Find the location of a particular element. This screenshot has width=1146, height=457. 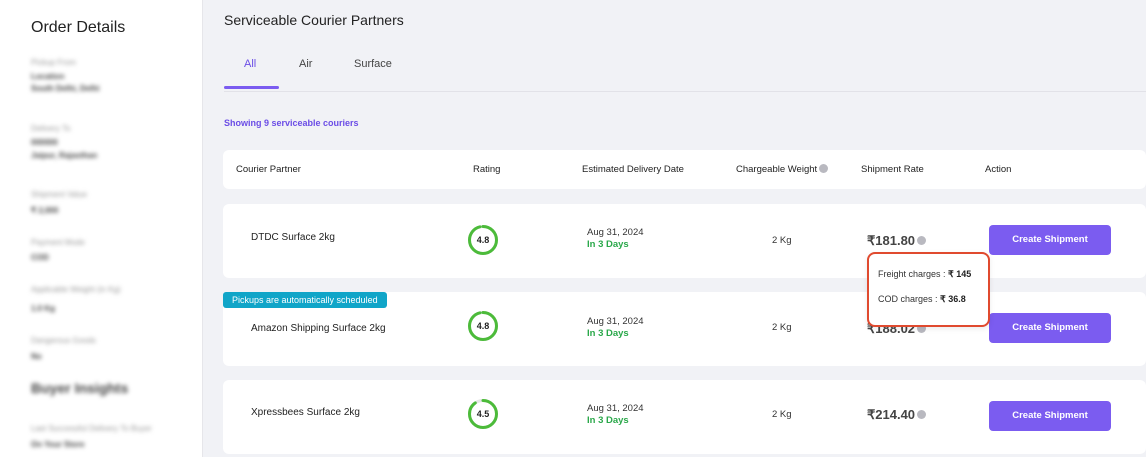

tab-air: Air is located at coordinates (305, 64).